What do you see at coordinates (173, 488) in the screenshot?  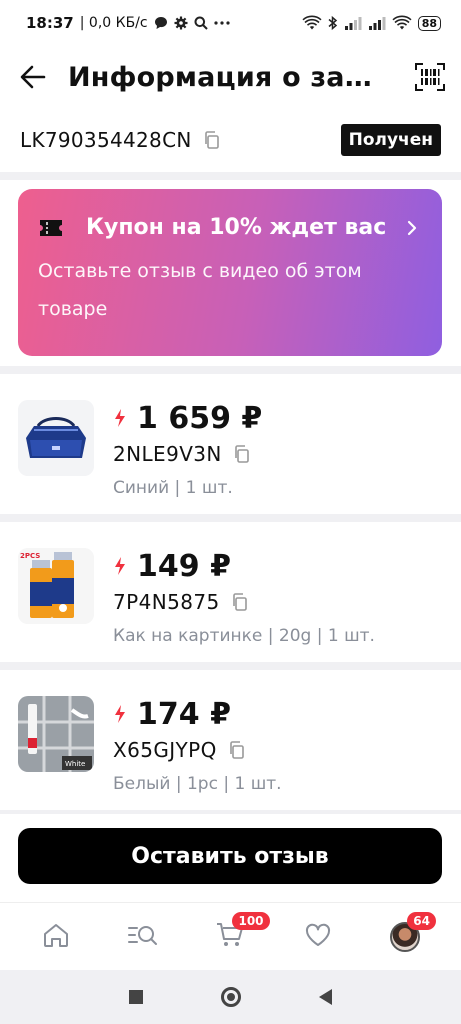 I see `item-variant: Синий | 1 шт.` at bounding box center [173, 488].